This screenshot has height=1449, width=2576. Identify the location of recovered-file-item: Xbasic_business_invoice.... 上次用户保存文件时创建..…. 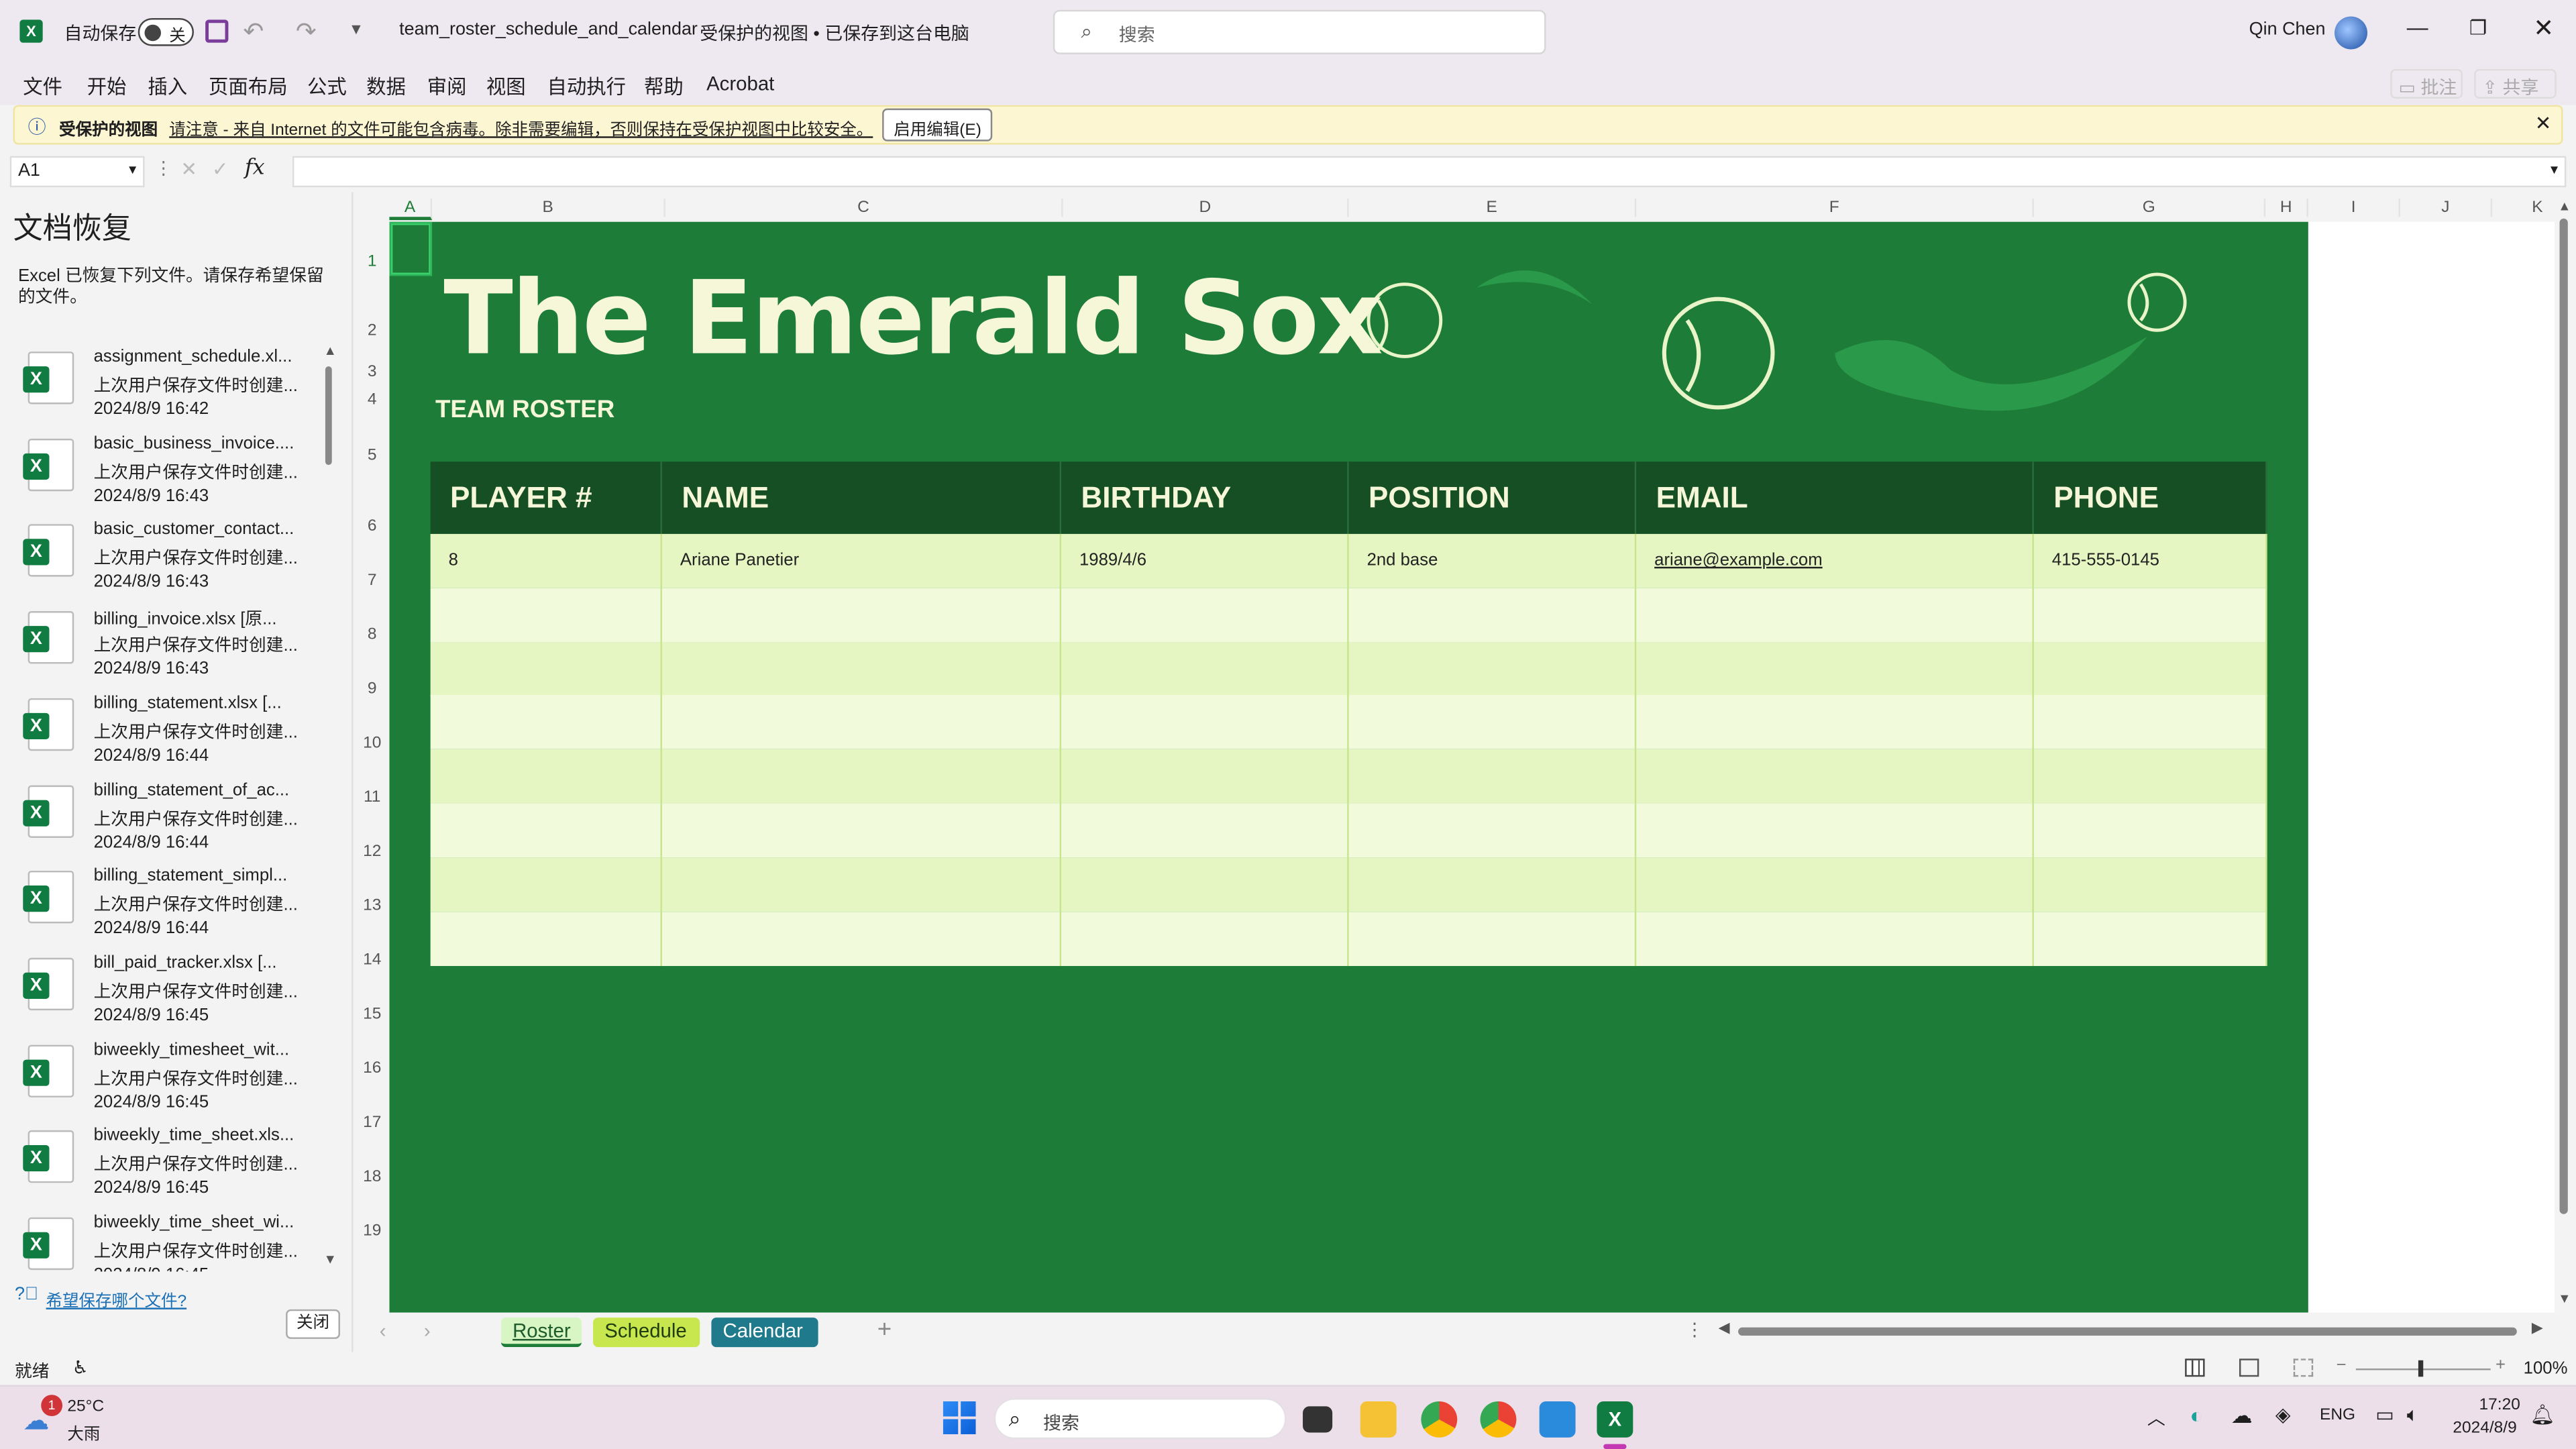
(160, 472).